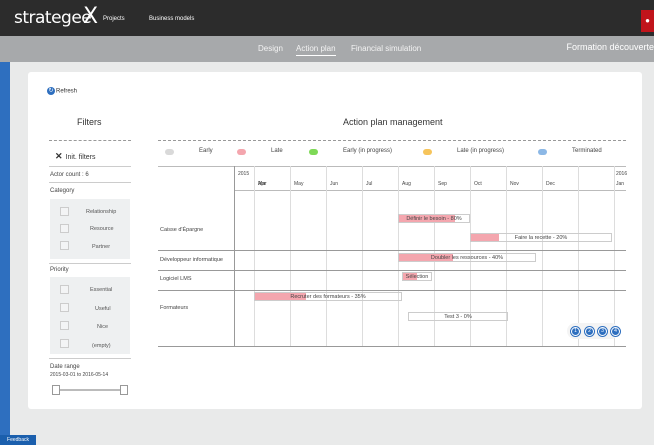 Image resolution: width=654 pixels, height=445 pixels. What do you see at coordinates (550, 184) in the screenshot?
I see `month-label: Dec` at bounding box center [550, 184].